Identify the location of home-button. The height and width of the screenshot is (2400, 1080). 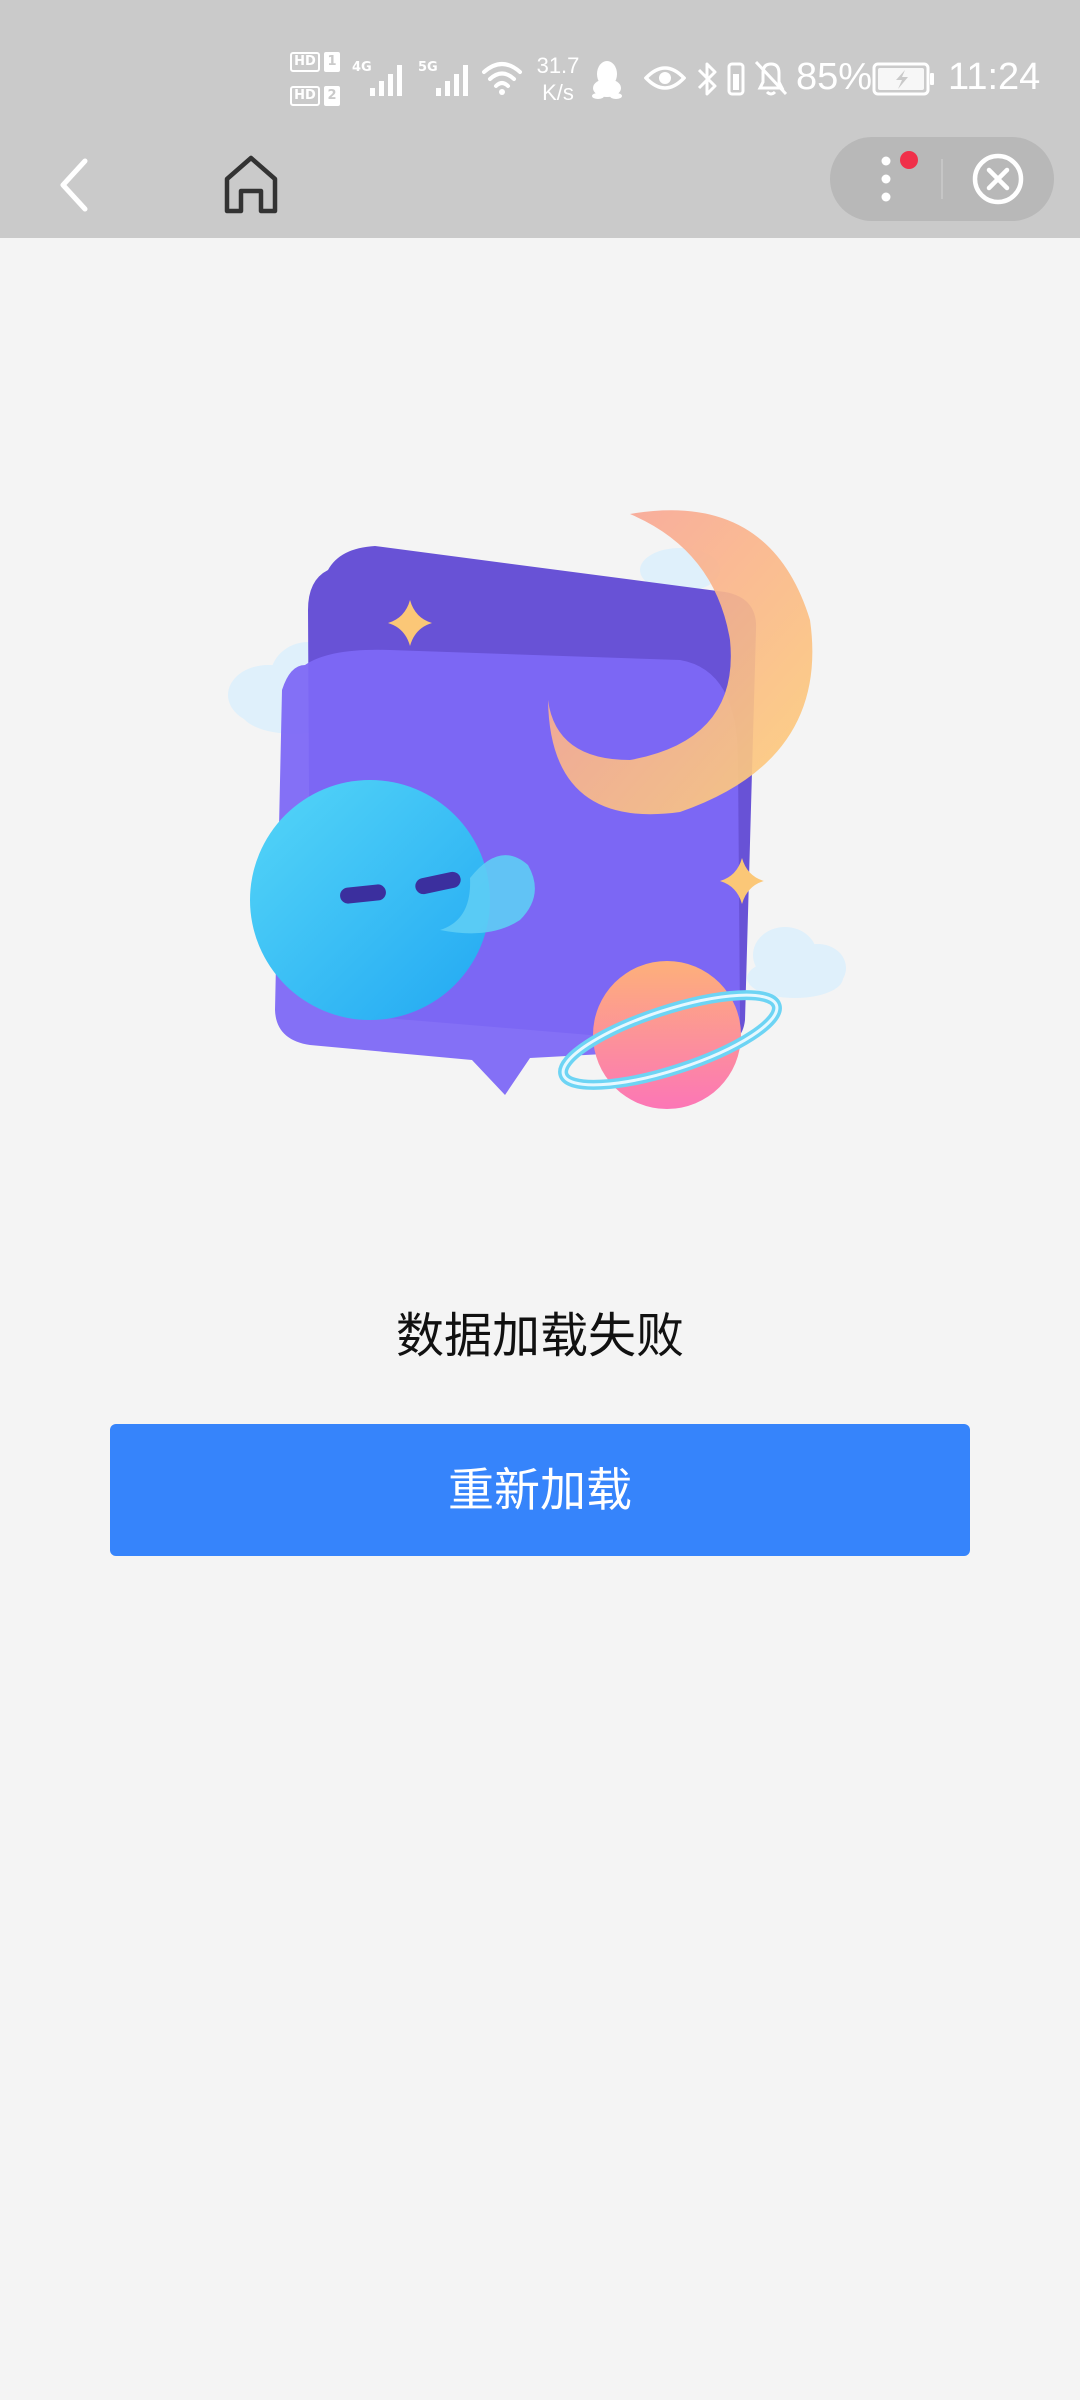
(251, 184).